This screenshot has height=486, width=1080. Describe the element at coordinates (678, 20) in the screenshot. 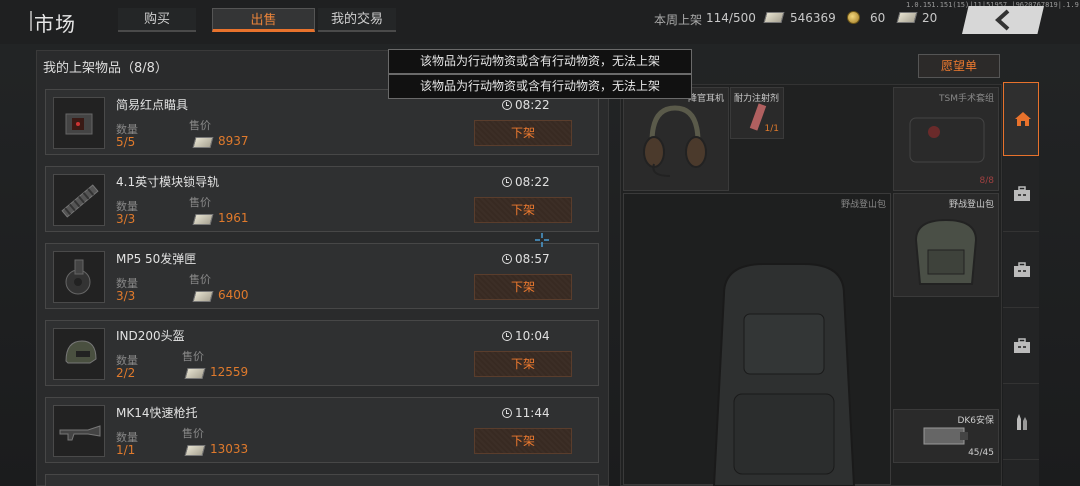

I see `weekly-listing-label: 本周上架` at that location.